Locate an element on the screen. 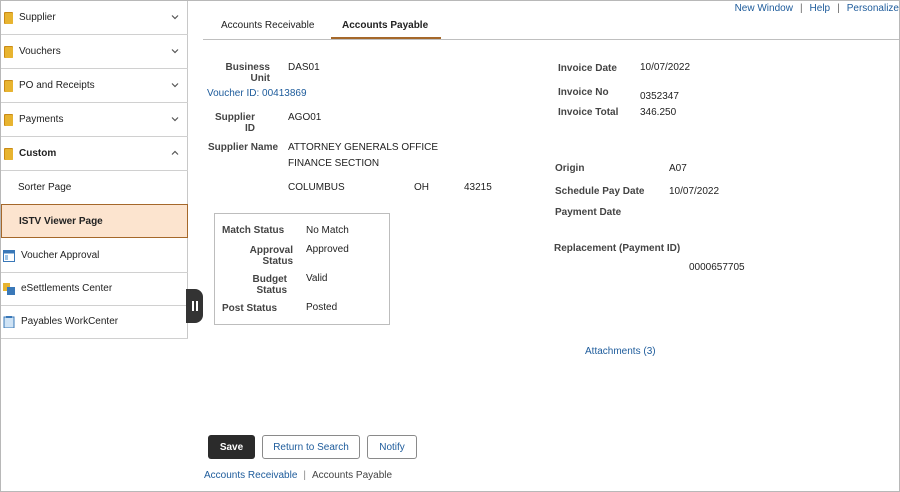  business-unit-value: DAS01 is located at coordinates (304, 67).